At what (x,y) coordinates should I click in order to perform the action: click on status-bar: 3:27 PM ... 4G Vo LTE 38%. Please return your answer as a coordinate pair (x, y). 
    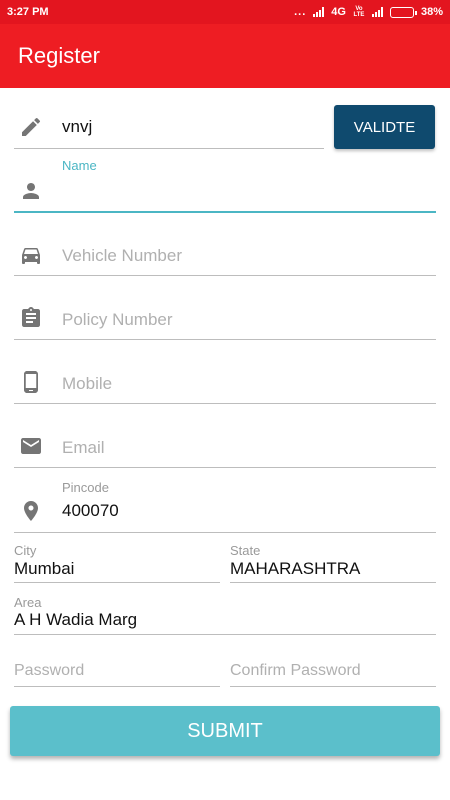
    Looking at the image, I should click on (225, 12).